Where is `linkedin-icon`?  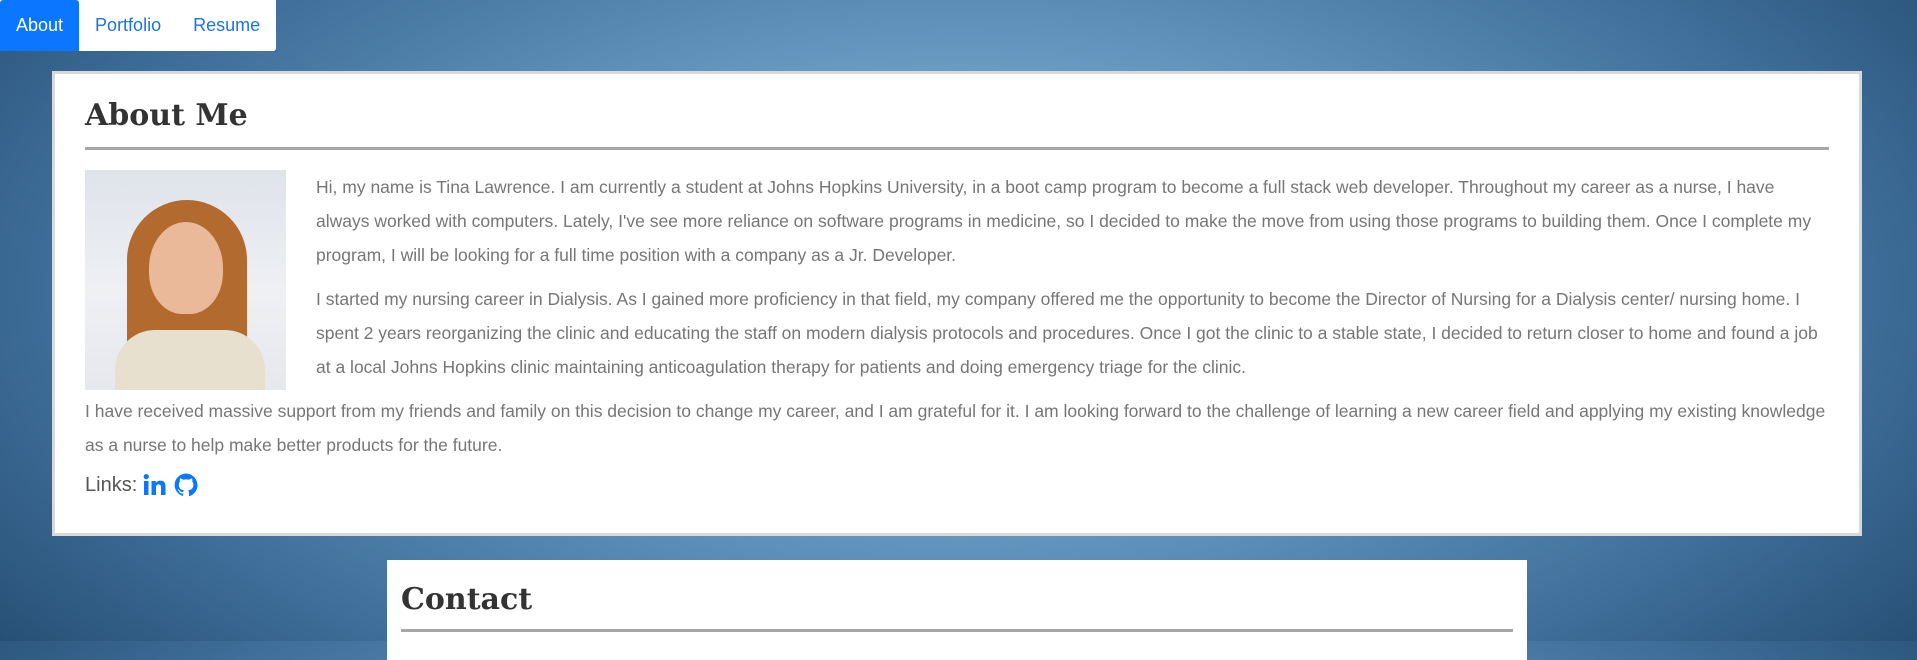
linkedin-icon is located at coordinates (155, 485).